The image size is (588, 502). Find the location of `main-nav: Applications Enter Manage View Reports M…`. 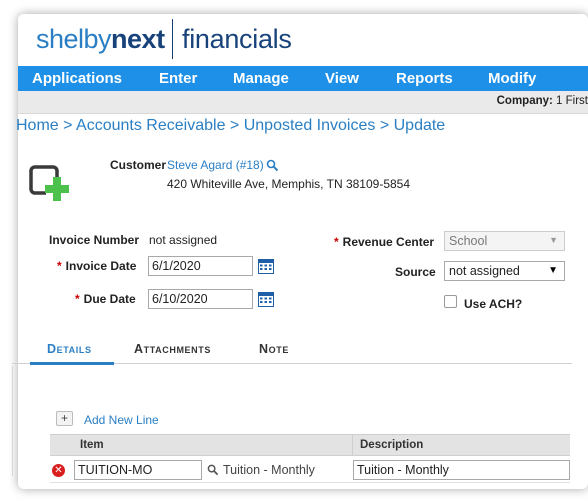

main-nav: Applications Enter Manage View Reports M… is located at coordinates (303, 78).